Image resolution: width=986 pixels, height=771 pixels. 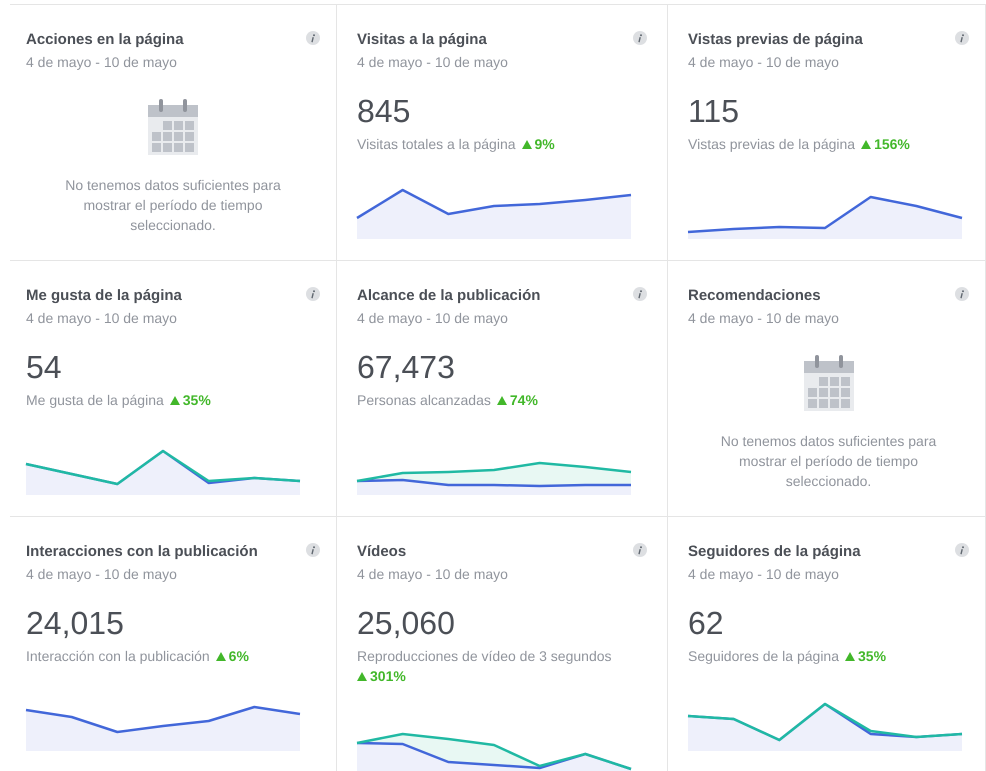 I want to click on metric-label: Visitas totales a la página, so click(x=436, y=144).